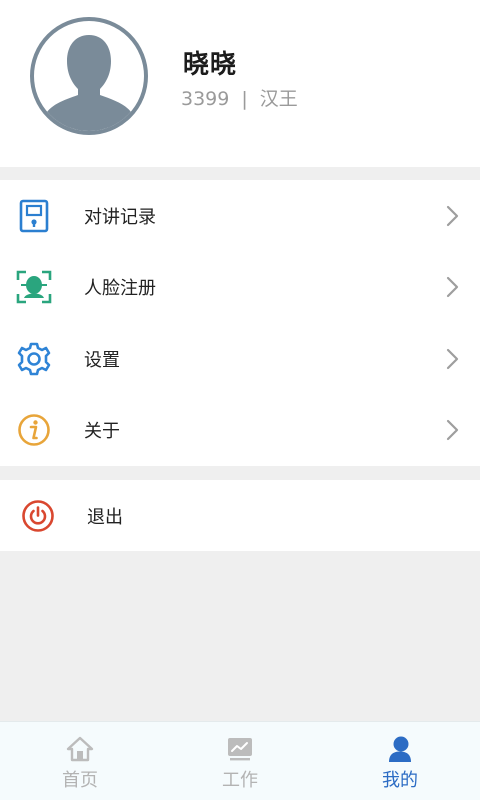 This screenshot has width=480, height=800. I want to click on logout-button: 退出, so click(240, 515).